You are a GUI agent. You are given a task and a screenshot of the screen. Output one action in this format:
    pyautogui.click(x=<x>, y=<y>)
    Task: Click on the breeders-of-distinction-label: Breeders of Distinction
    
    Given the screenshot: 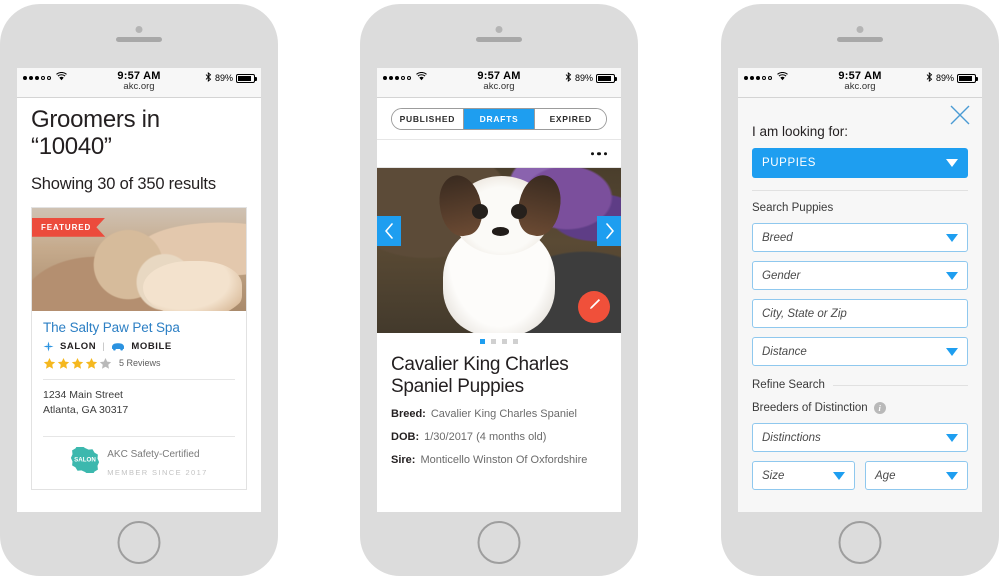 What is the action you would take?
    pyautogui.click(x=810, y=408)
    